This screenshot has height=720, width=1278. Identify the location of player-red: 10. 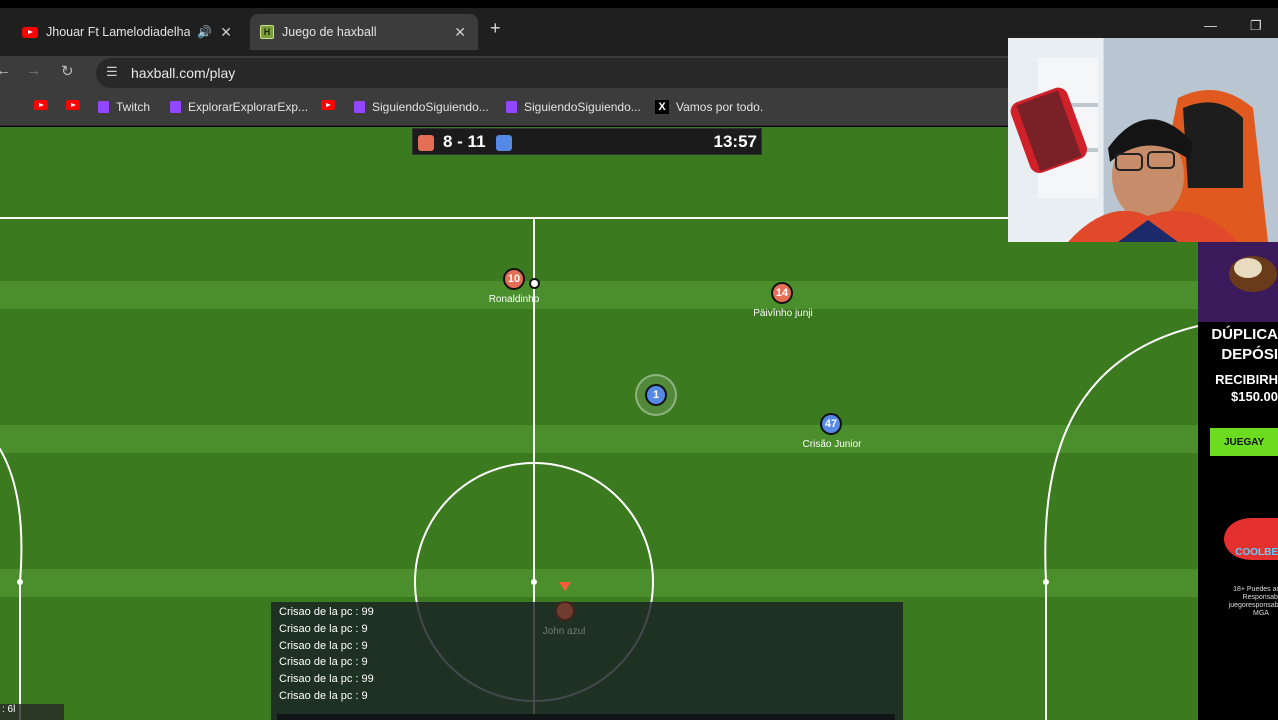
(514, 279).